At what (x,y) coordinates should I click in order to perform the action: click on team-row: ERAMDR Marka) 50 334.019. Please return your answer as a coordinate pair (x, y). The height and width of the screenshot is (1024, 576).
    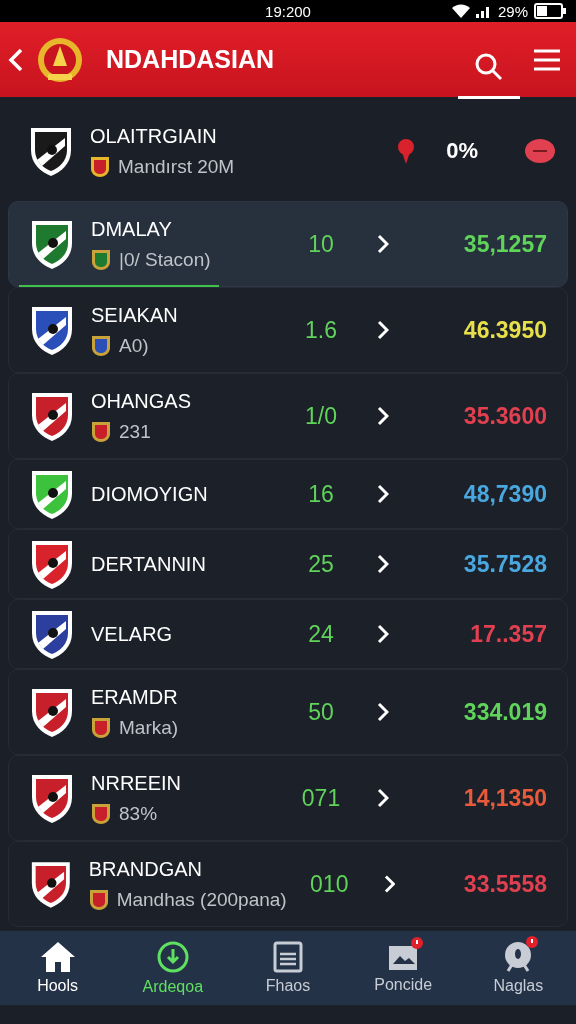
    Looking at the image, I should click on (288, 712).